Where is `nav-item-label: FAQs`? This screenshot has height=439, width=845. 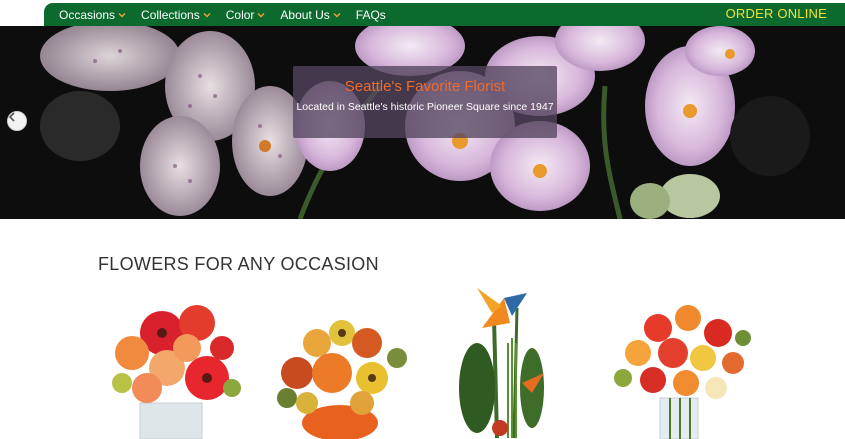
nav-item-label: FAQs is located at coordinates (370, 14).